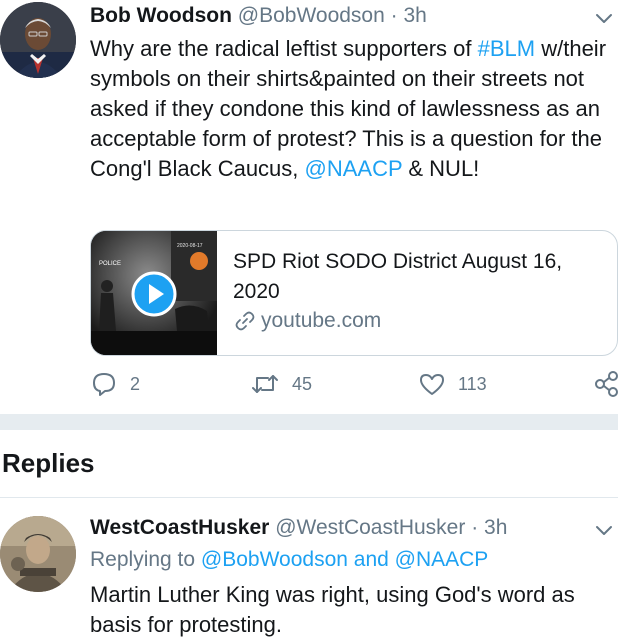  Describe the element at coordinates (472, 383) in the screenshot. I see `like-count: 113` at that location.